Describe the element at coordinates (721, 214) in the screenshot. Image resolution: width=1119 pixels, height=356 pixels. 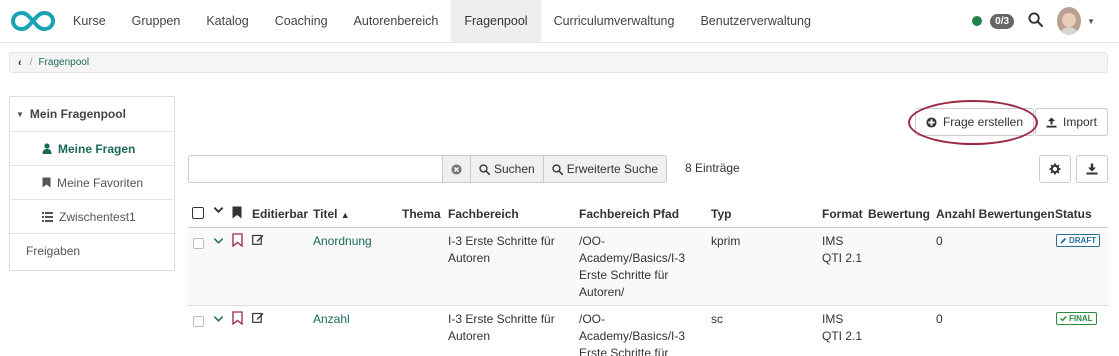
I see `column-typ: Typ` at that location.